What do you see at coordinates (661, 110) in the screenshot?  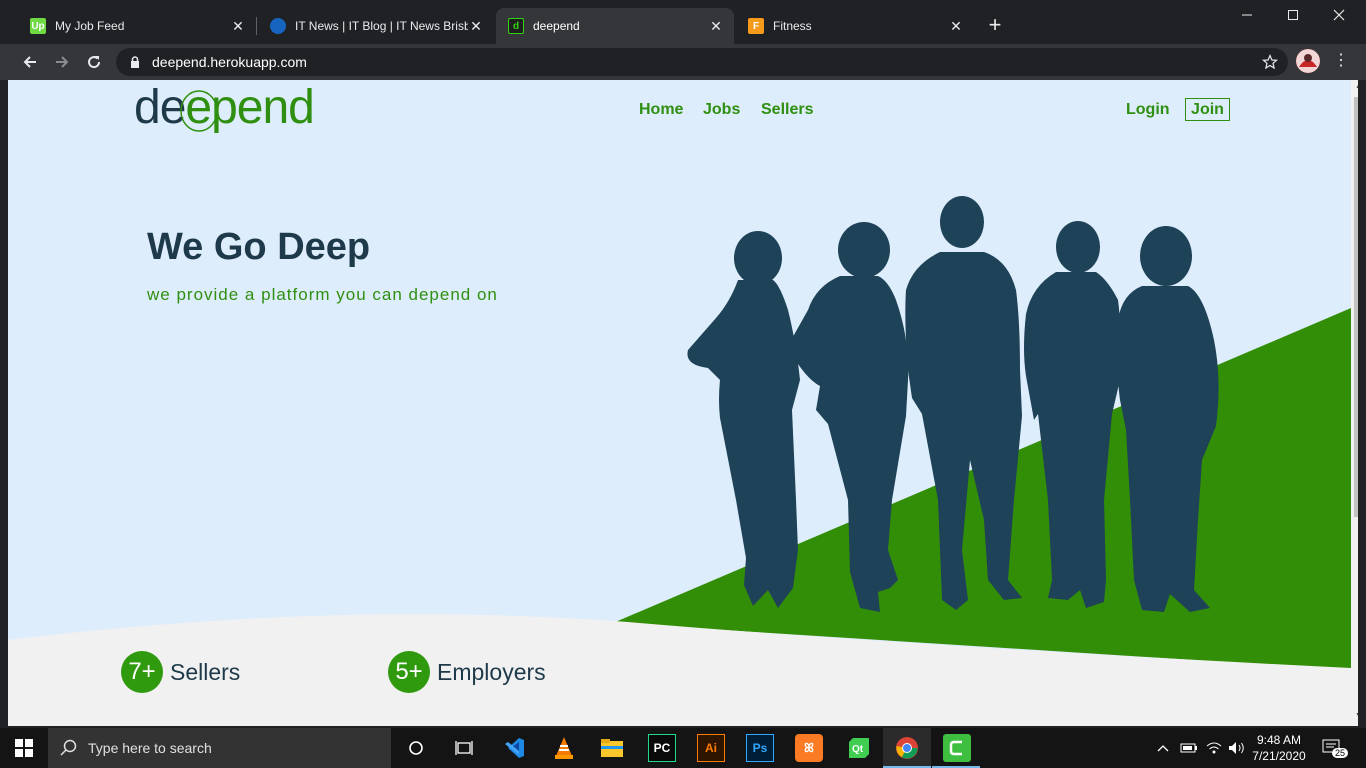 I see `nav-home: Home` at bounding box center [661, 110].